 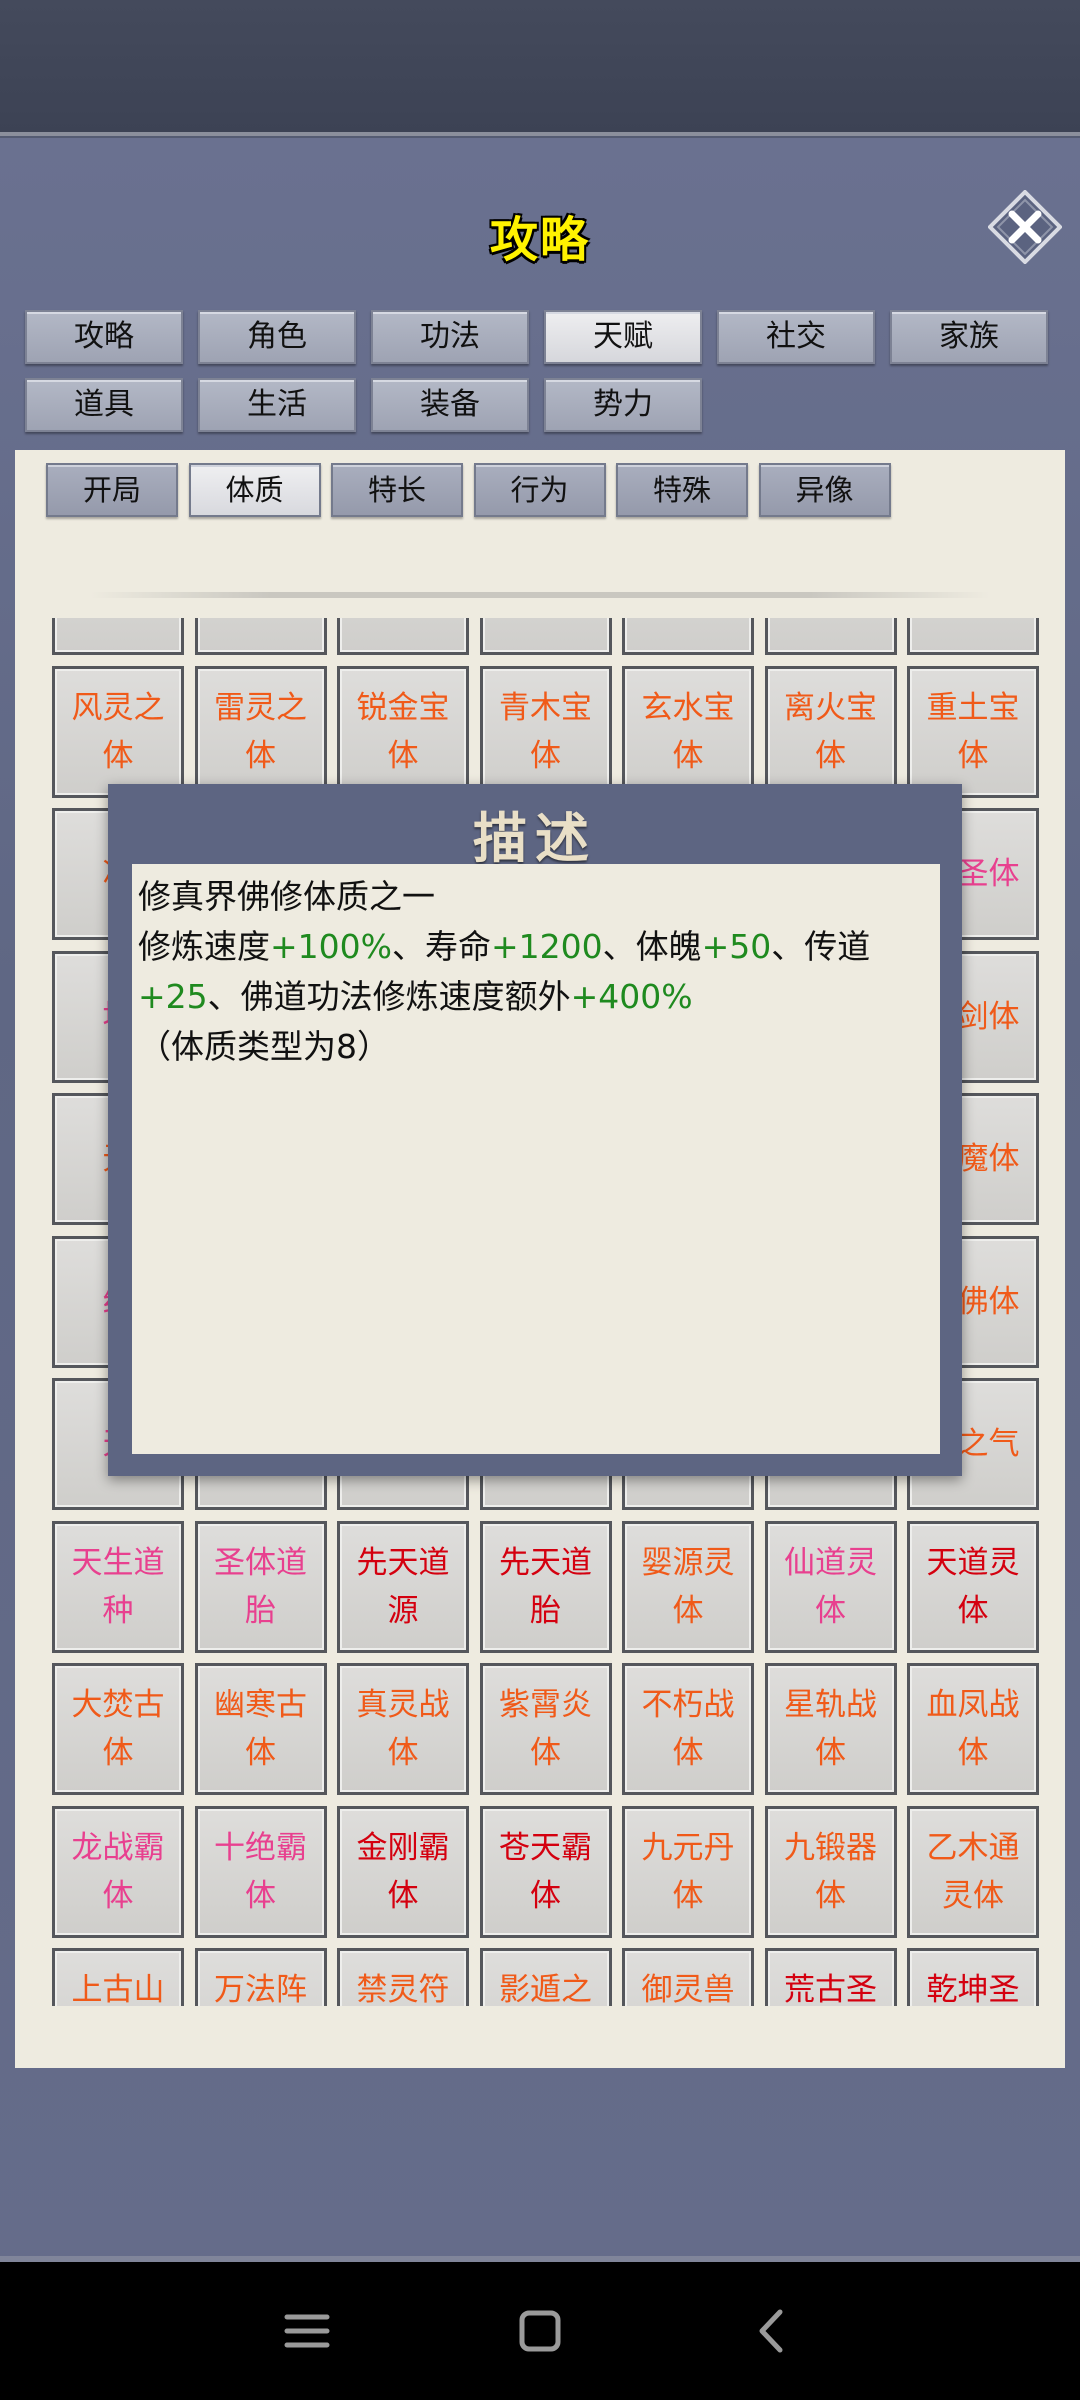 What do you see at coordinates (539, 490) in the screenshot?
I see `subtab-3: 行为` at bounding box center [539, 490].